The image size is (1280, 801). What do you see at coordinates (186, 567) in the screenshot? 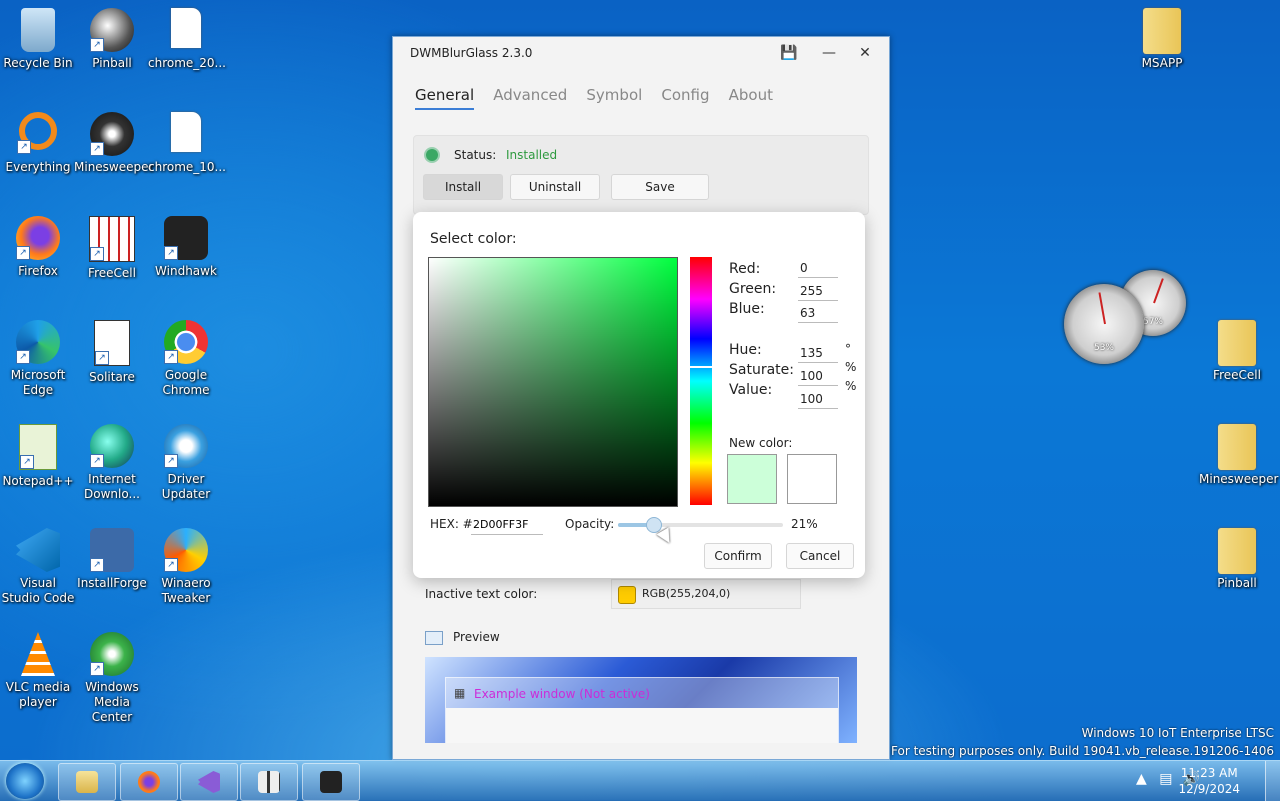
I see `desktop-icon-winaero: ↗ Winaero Tweaker` at bounding box center [186, 567].